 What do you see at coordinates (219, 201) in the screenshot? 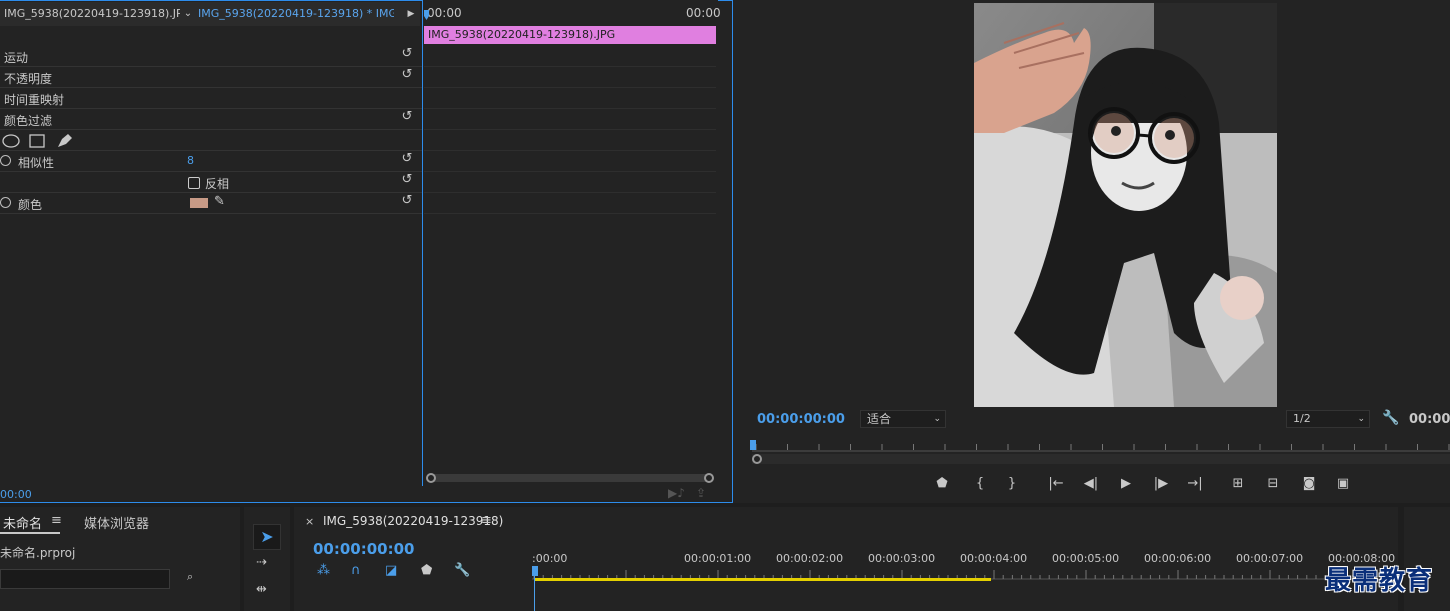
I see `eyedropper-icon: ✎` at bounding box center [219, 201].